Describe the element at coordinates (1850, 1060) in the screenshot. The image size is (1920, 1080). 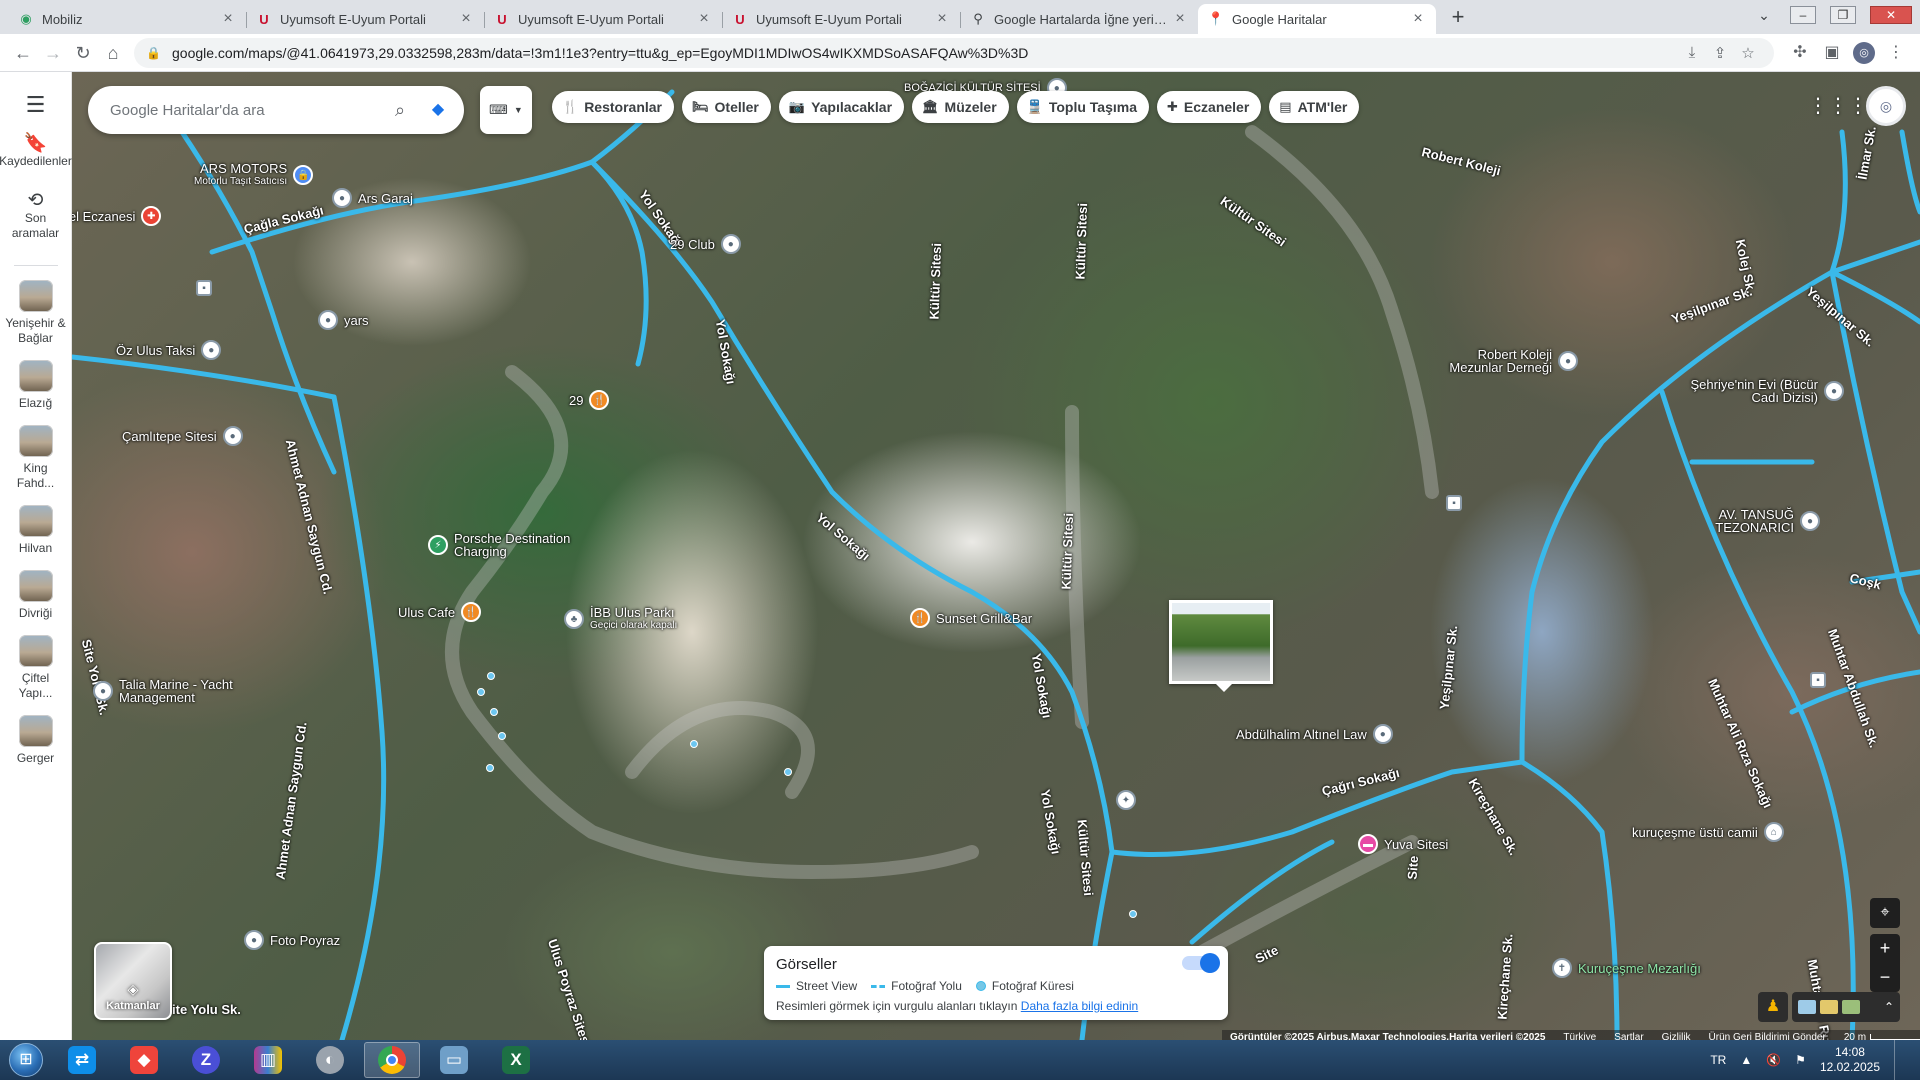
I see `clock: 14:08 12.02.2025` at that location.